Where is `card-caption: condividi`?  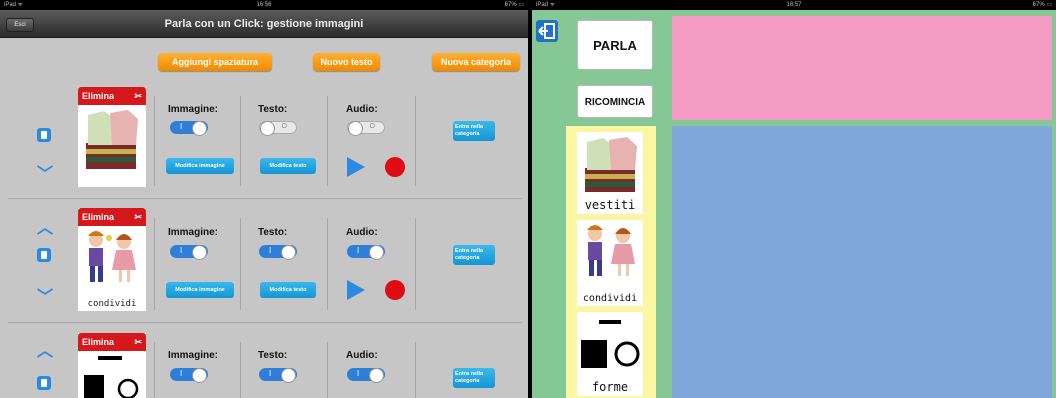
card-caption: condividi is located at coordinates (112, 304).